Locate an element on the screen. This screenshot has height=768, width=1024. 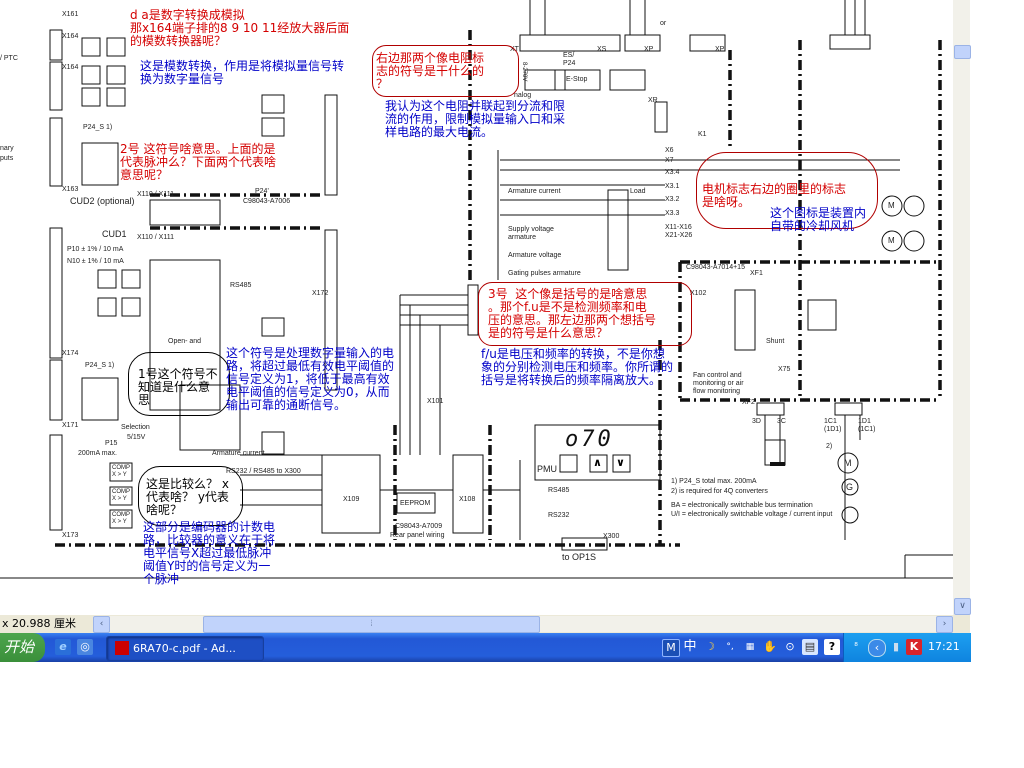
label-x110: X110 / X111 is located at coordinates (155, 237).